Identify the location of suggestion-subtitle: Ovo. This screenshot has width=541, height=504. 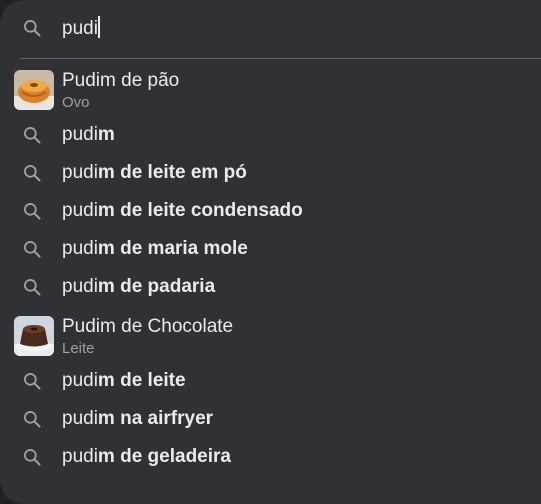
(76, 102).